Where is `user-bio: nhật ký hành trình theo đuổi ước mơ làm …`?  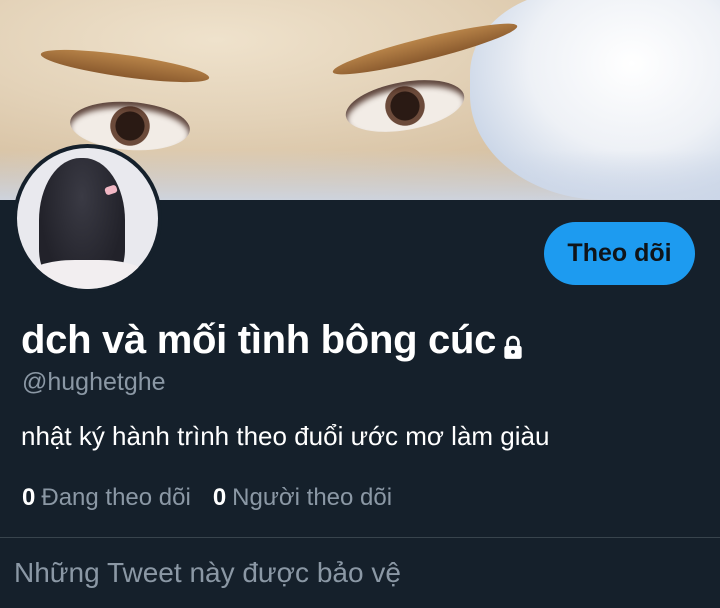 user-bio: nhật ký hành trình theo đuổi ước mơ làm … is located at coordinates (285, 436).